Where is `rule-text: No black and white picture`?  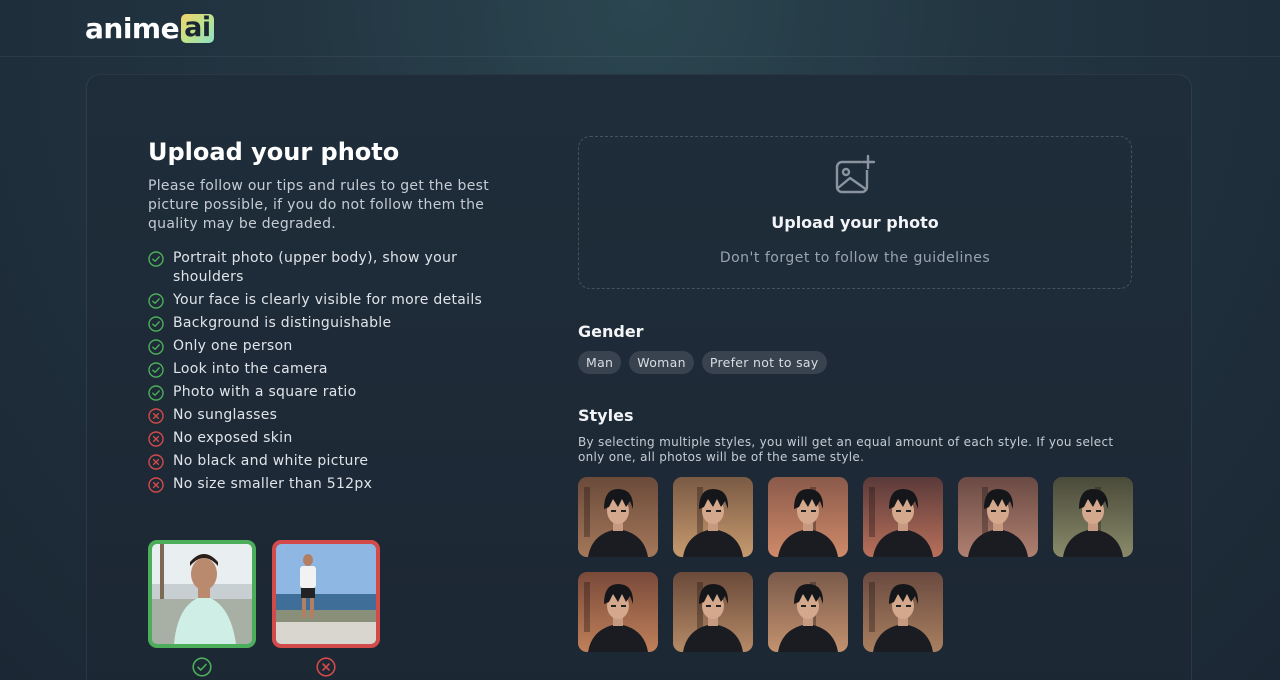
rule-text: No black and white picture is located at coordinates (271, 461).